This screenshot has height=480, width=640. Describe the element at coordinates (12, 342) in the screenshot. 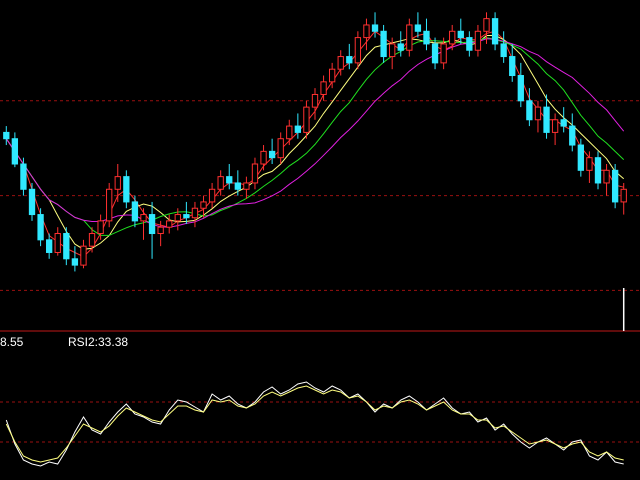

I see `indicator-value-label: 8.55` at that location.